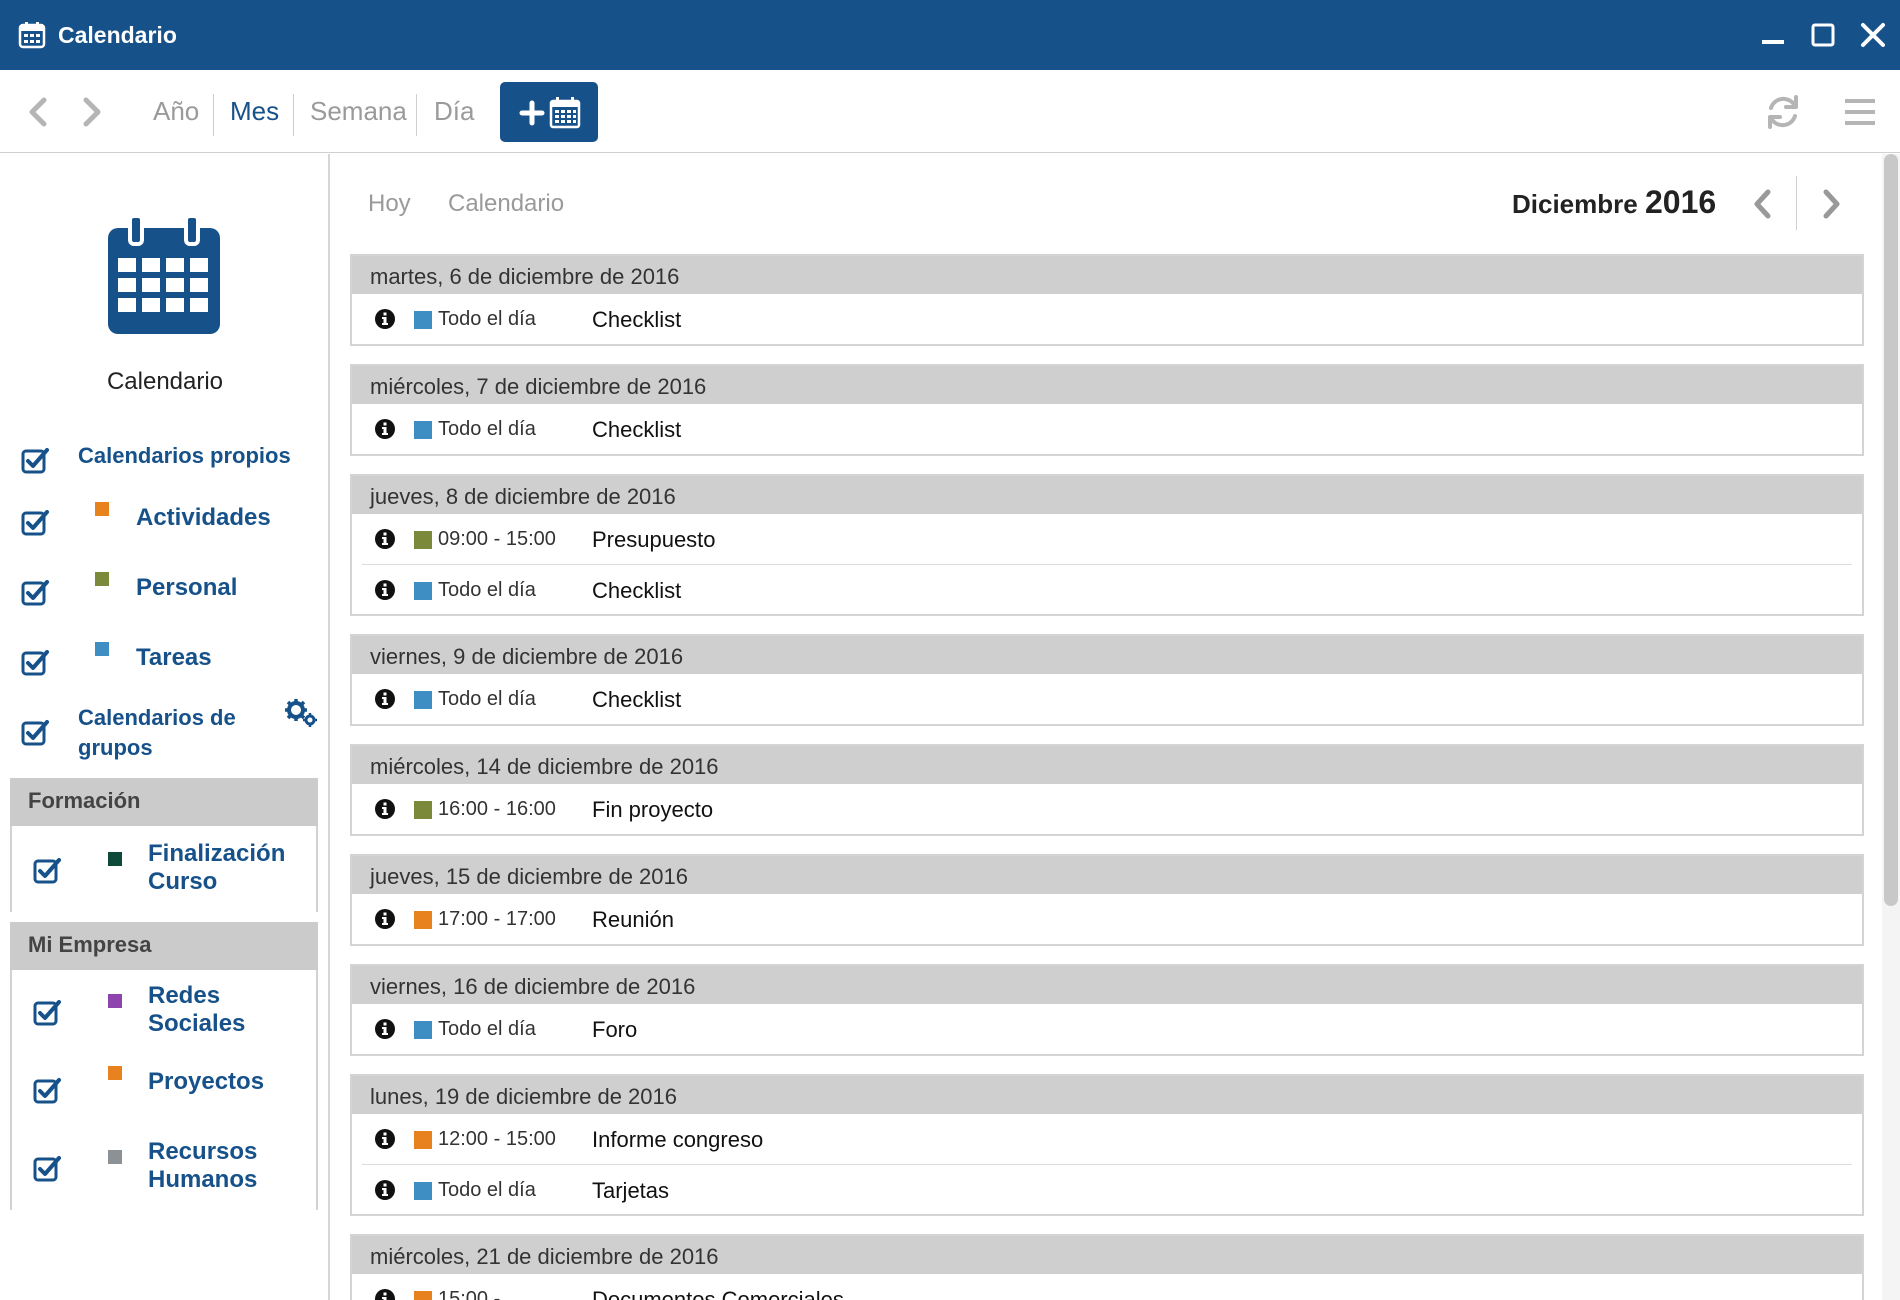 The height and width of the screenshot is (1300, 1900). Describe the element at coordinates (631, 1190) in the screenshot. I see `event-title: Tarjetas` at that location.